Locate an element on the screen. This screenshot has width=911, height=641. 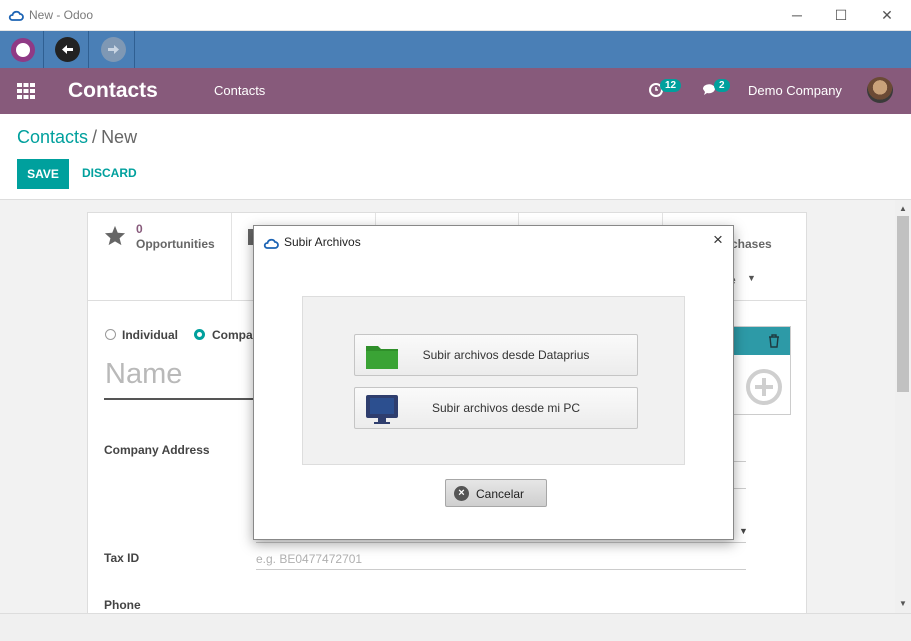
image-upload-box is located at coordinates (762, 370).